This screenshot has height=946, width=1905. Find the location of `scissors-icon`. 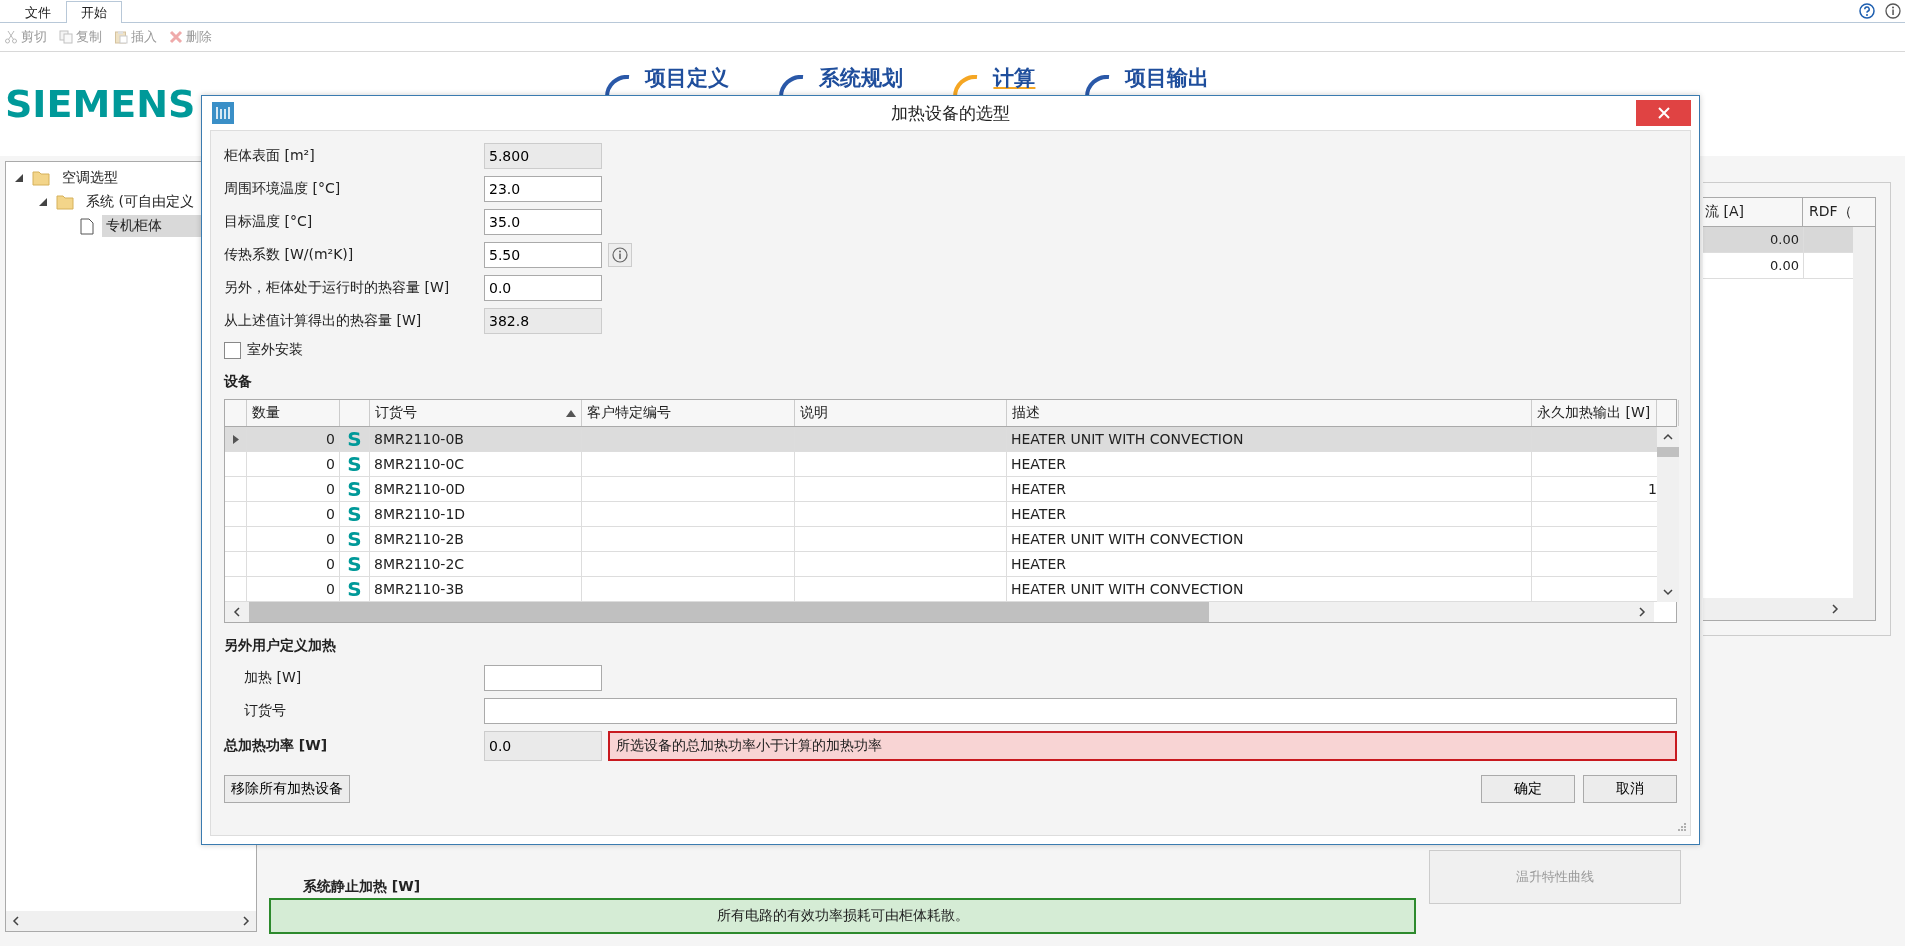

scissors-icon is located at coordinates (11, 37).